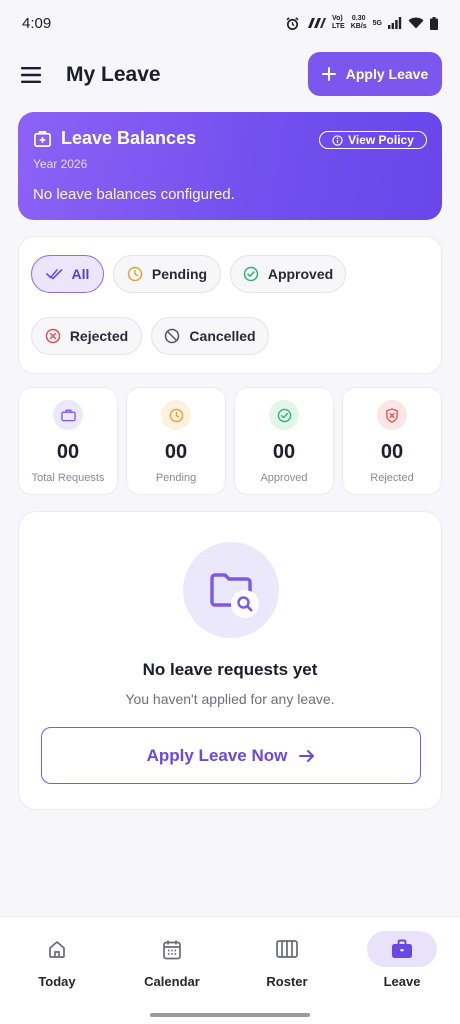  I want to click on double-check-icon, so click(53, 274).